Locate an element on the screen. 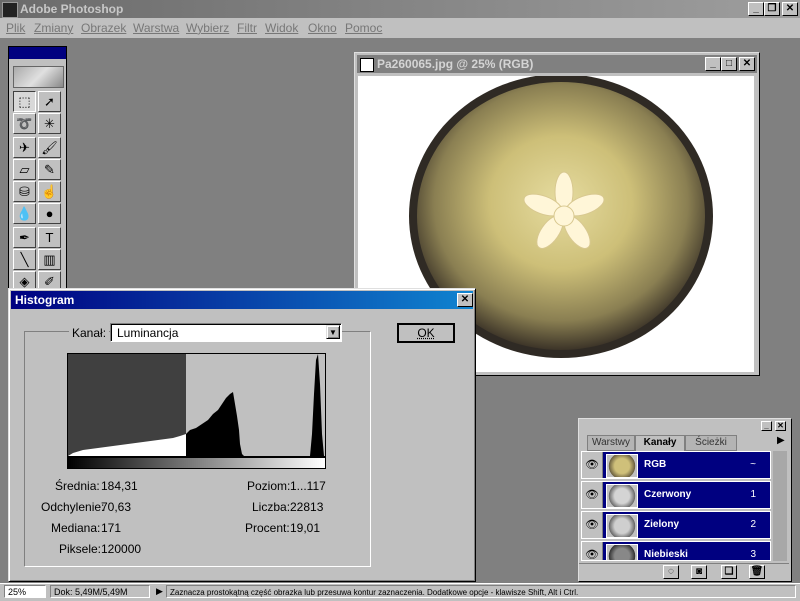 The height and width of the screenshot is (601, 800). doc-maximize-button: □ is located at coordinates (729, 64).